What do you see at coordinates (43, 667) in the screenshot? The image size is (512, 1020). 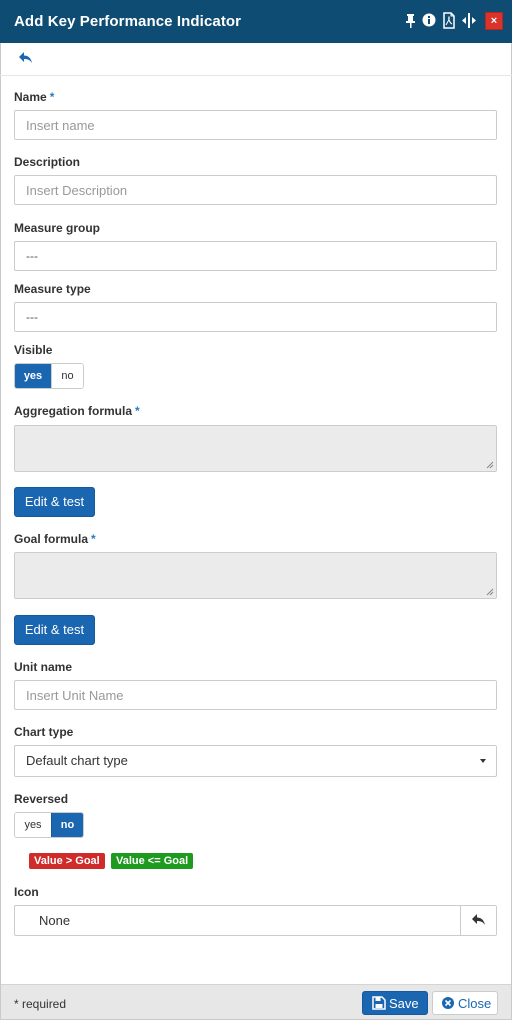 I see `unit-name-label: Unit name` at bounding box center [43, 667].